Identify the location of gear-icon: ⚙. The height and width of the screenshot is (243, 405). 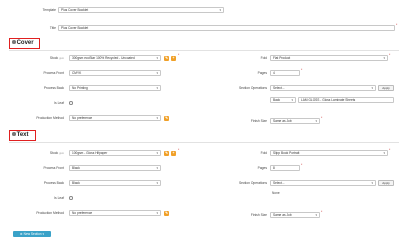
(21, 234).